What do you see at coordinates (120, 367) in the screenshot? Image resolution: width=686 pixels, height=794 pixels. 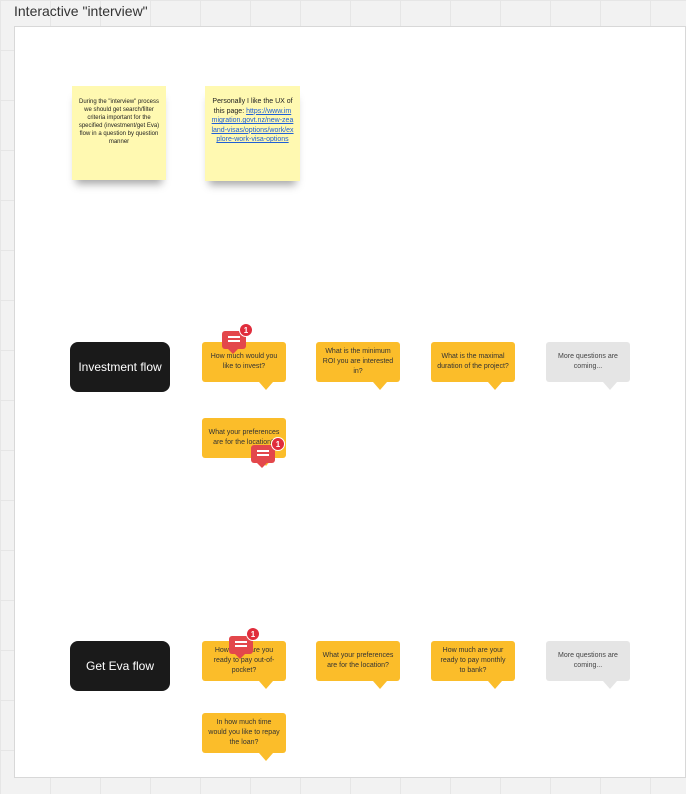 I see `investment-flow-label: Investment flow` at bounding box center [120, 367].